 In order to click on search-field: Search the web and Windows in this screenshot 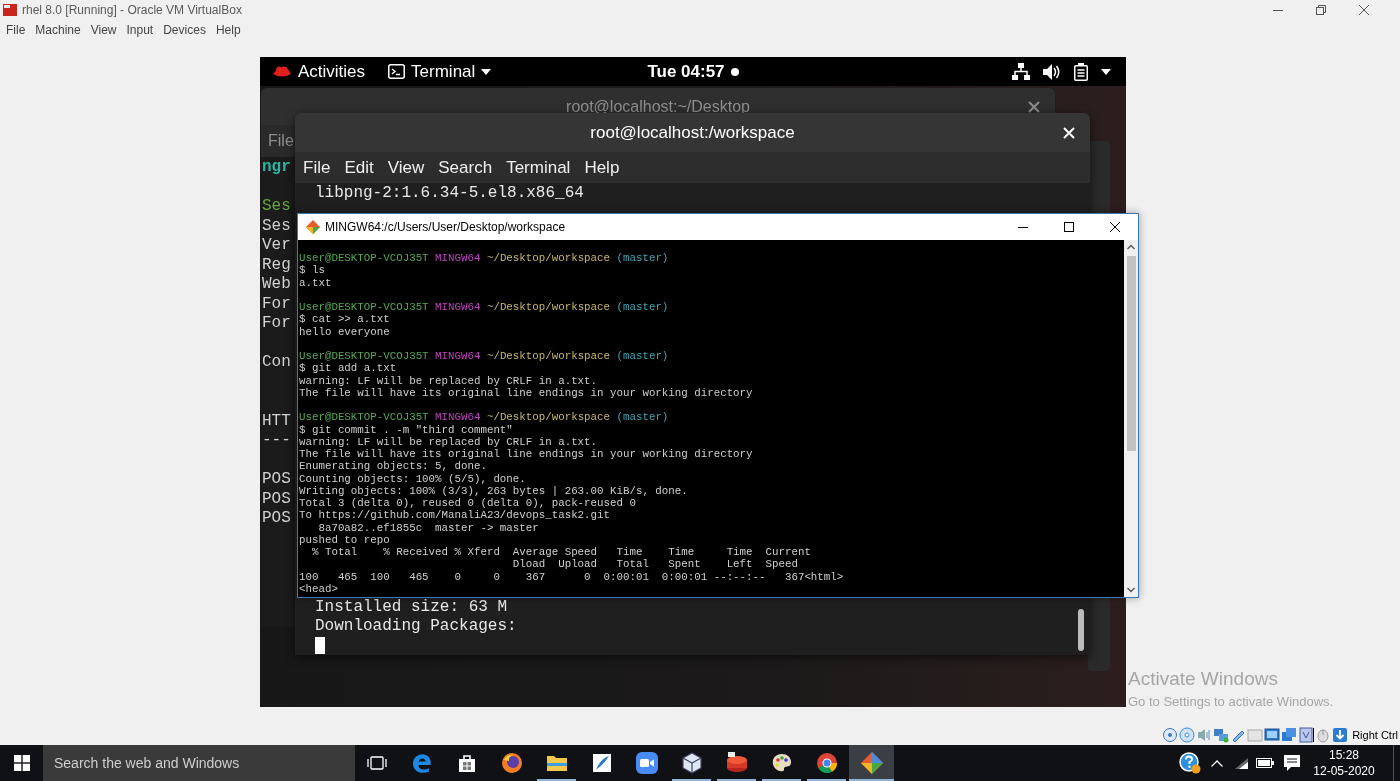, I will do `click(199, 763)`.